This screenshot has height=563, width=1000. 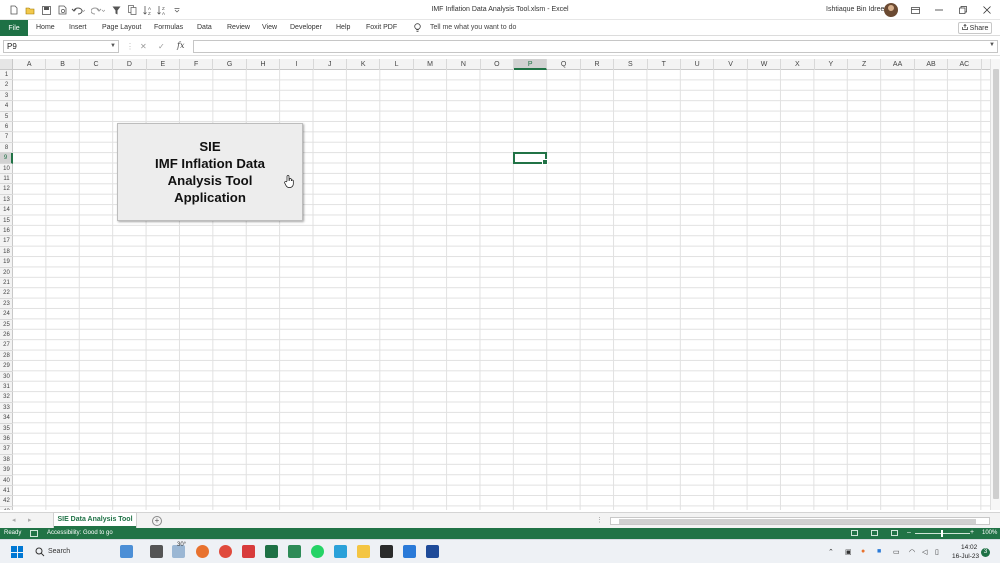 I want to click on row-header: 24, so click(x=6, y=314).